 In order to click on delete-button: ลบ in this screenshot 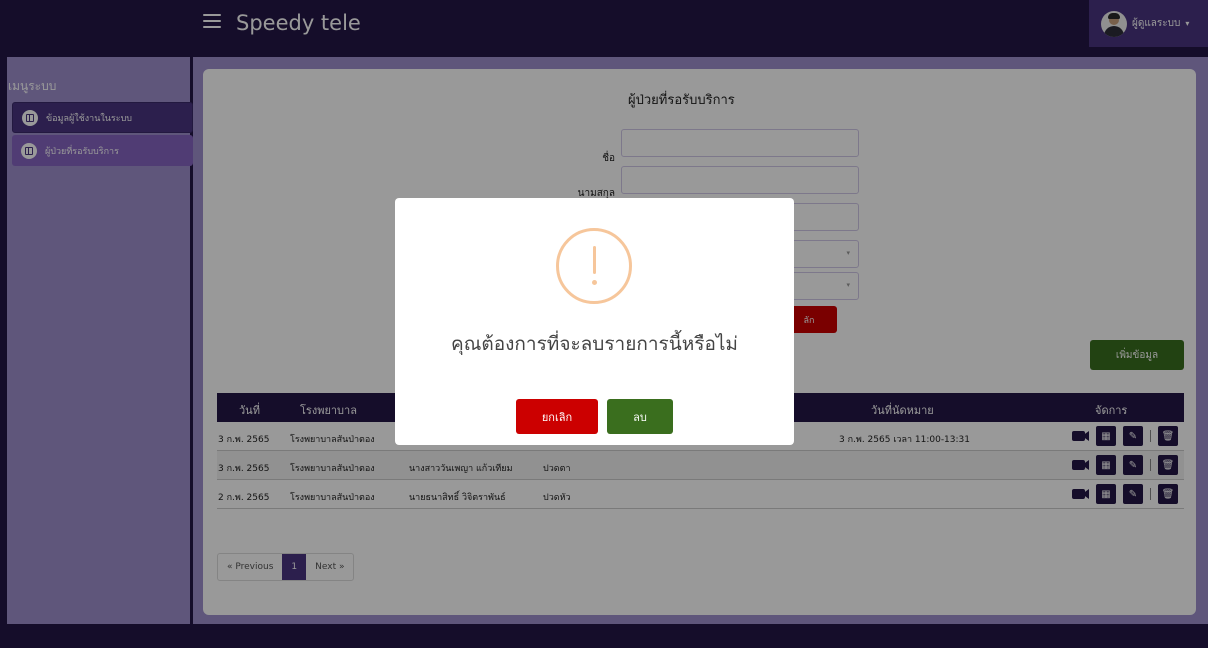, I will do `click(640, 416)`.